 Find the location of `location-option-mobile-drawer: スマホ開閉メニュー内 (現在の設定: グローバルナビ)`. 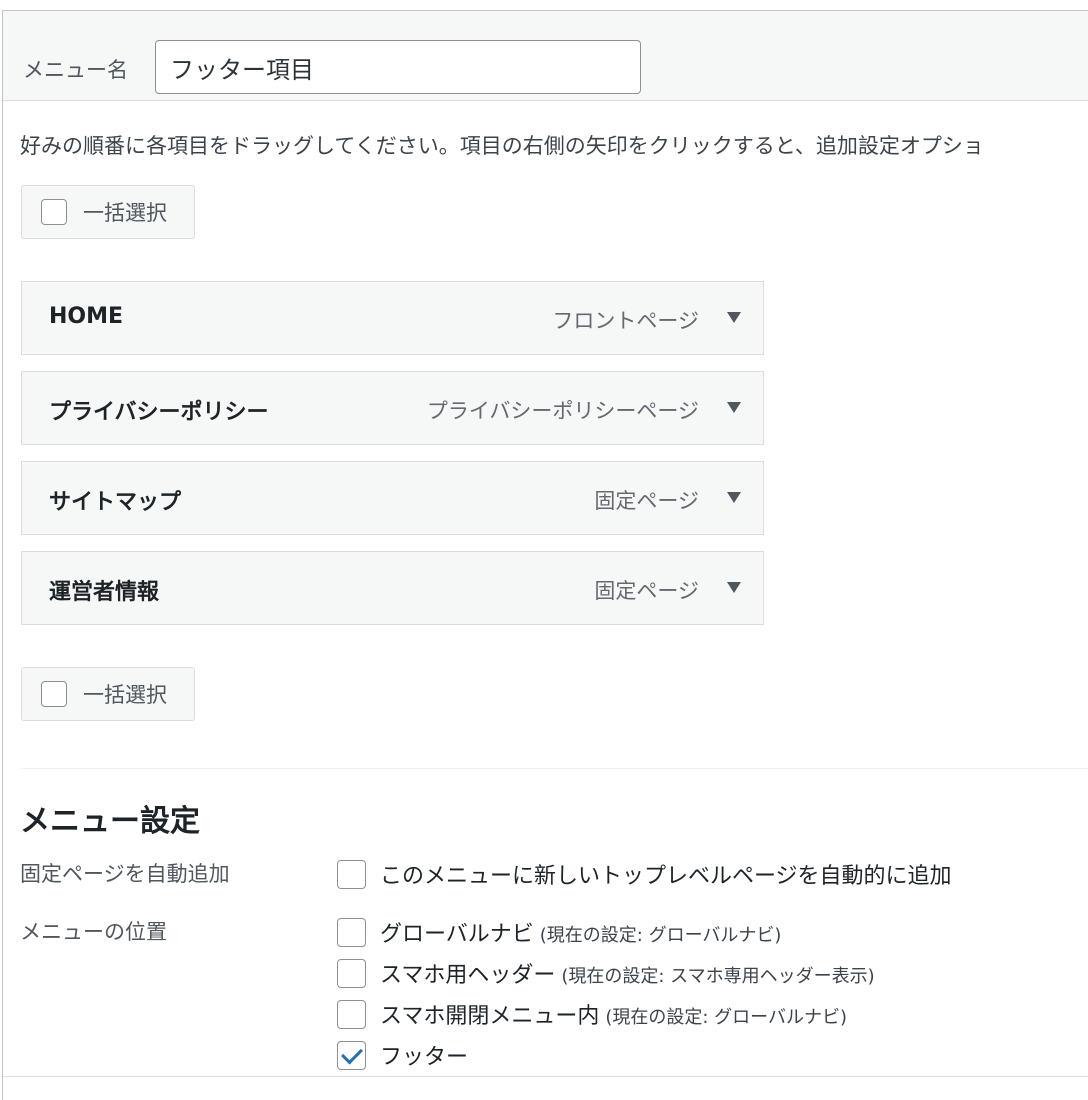

location-option-mobile-drawer: スマホ開閉メニュー内 (現在の設定: グローバルナビ) is located at coordinates (592, 1014).